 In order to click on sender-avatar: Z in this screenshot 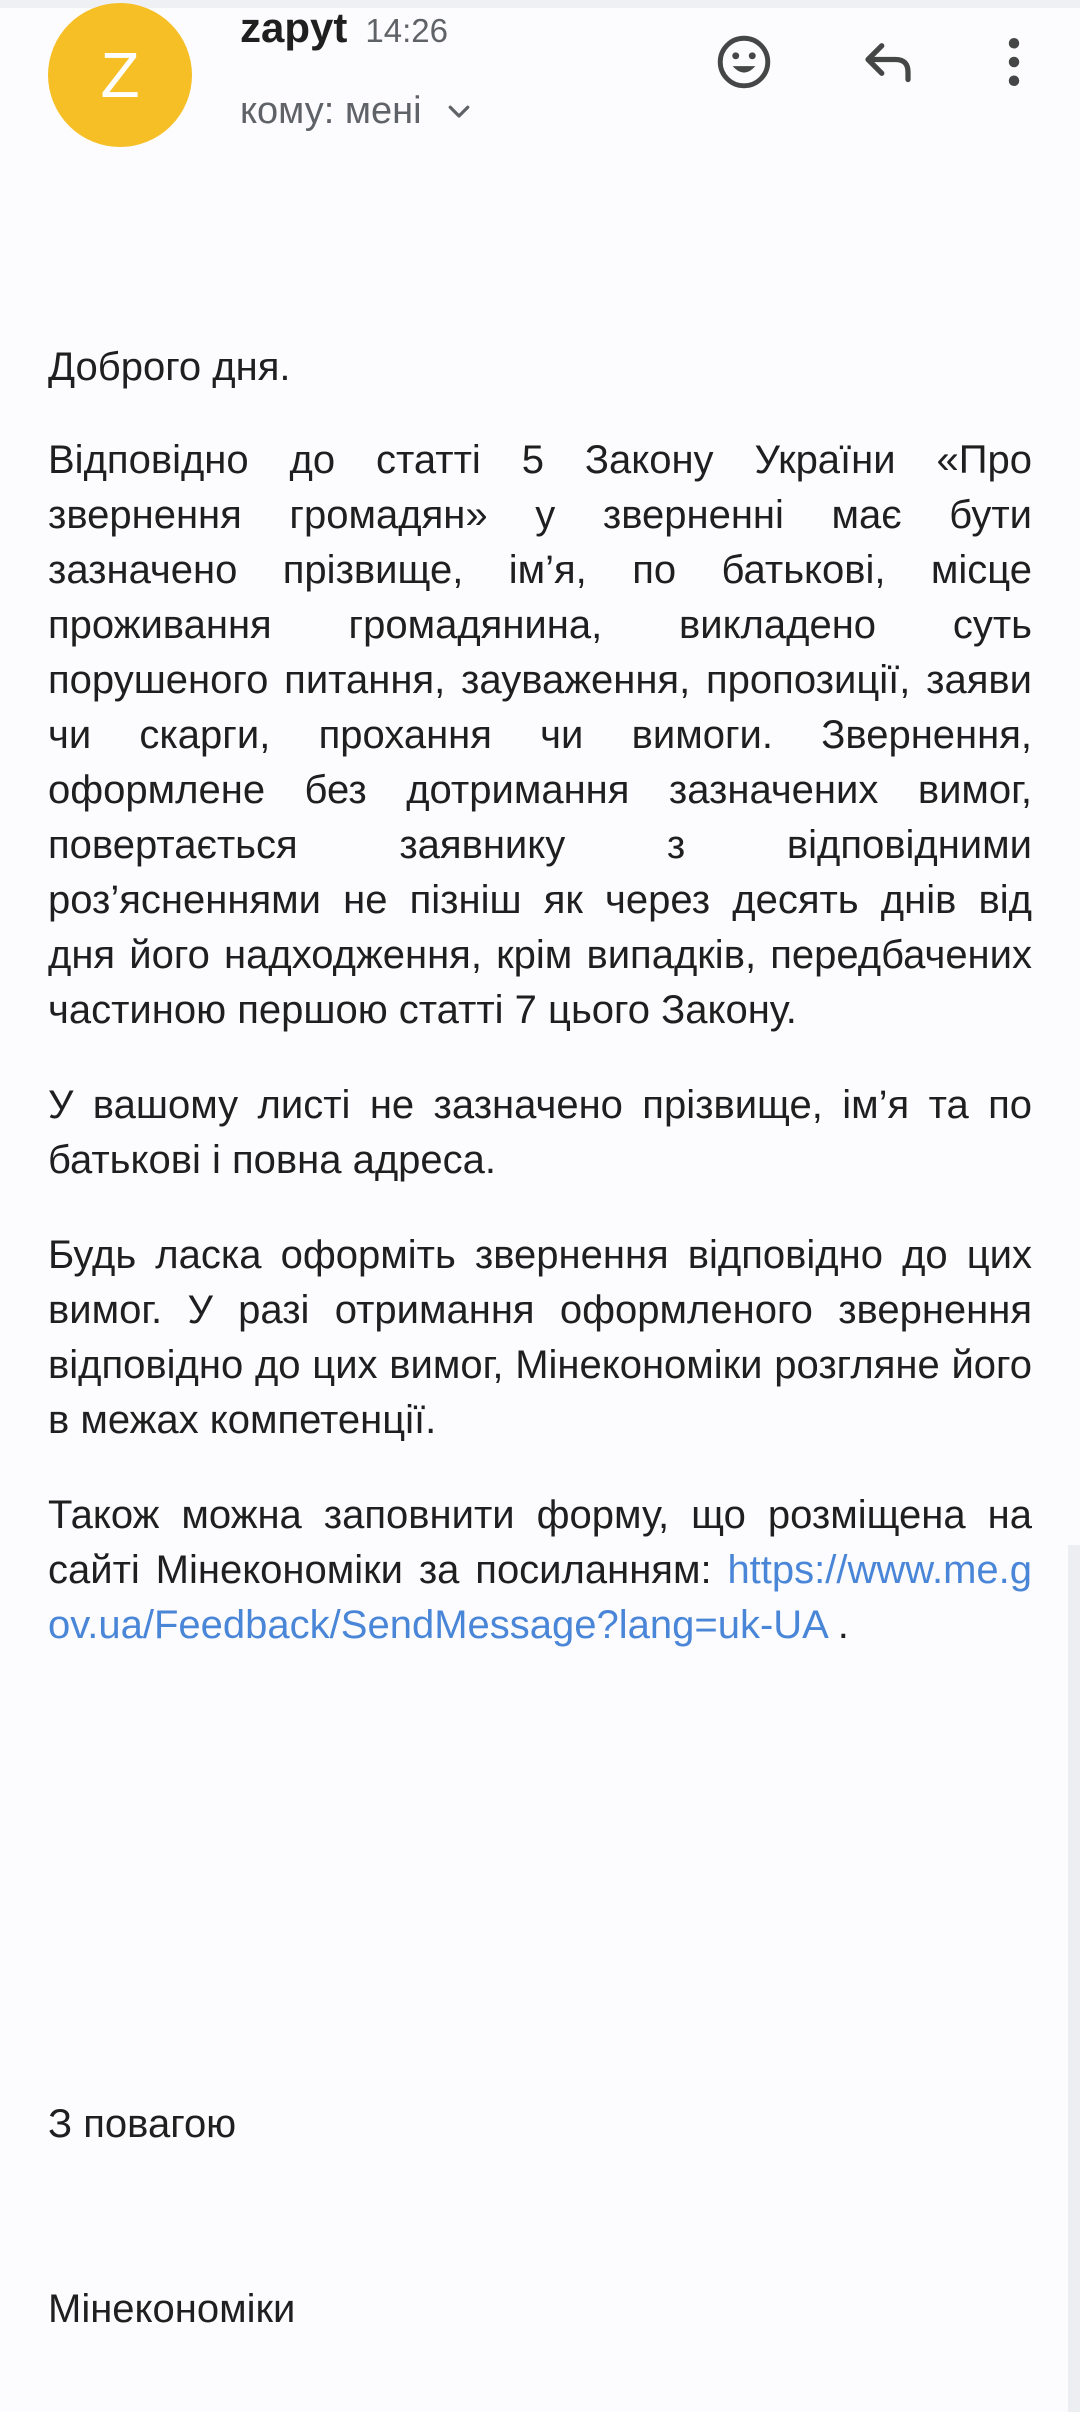, I will do `click(120, 75)`.